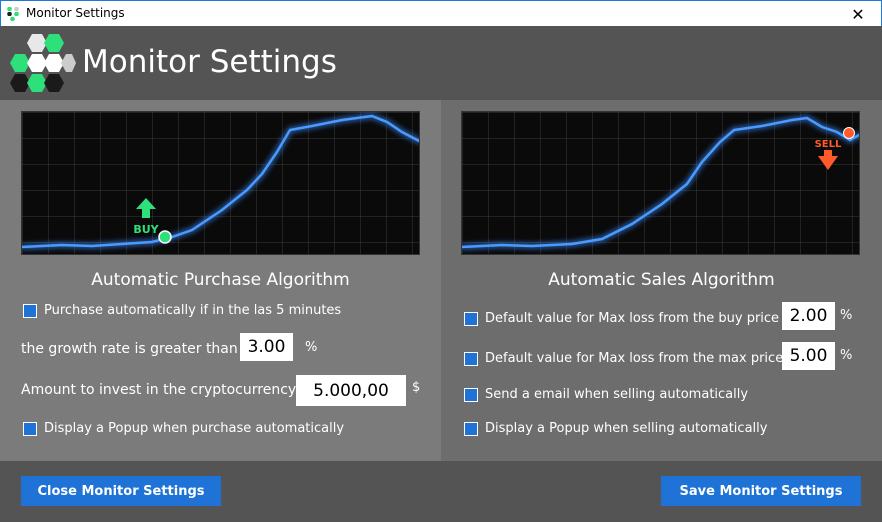  Describe the element at coordinates (471, 318) in the screenshot. I see `buy-loss-checkbox` at that location.